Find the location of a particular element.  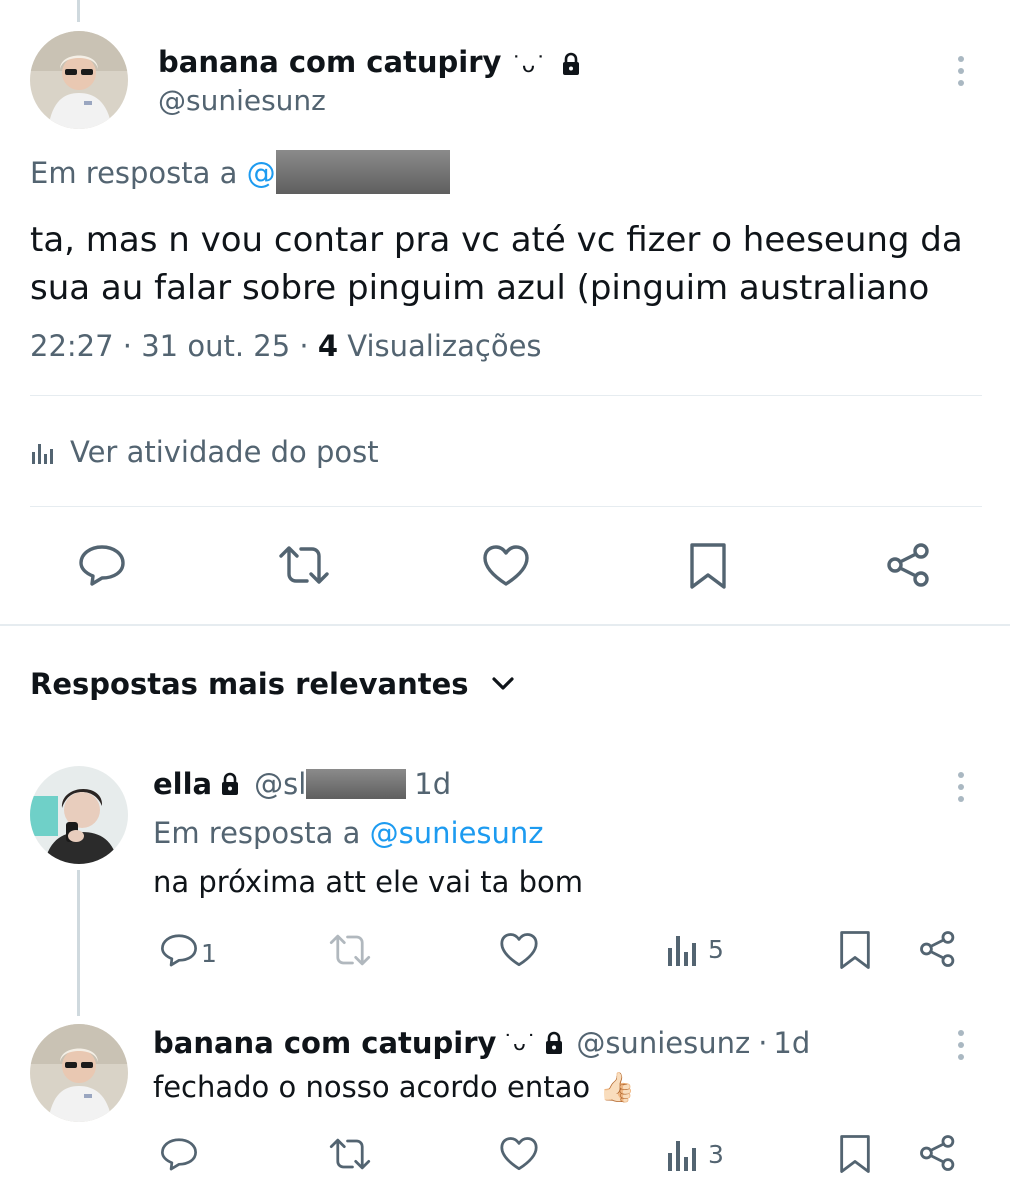

reply-button: 1 is located at coordinates (188, 950).